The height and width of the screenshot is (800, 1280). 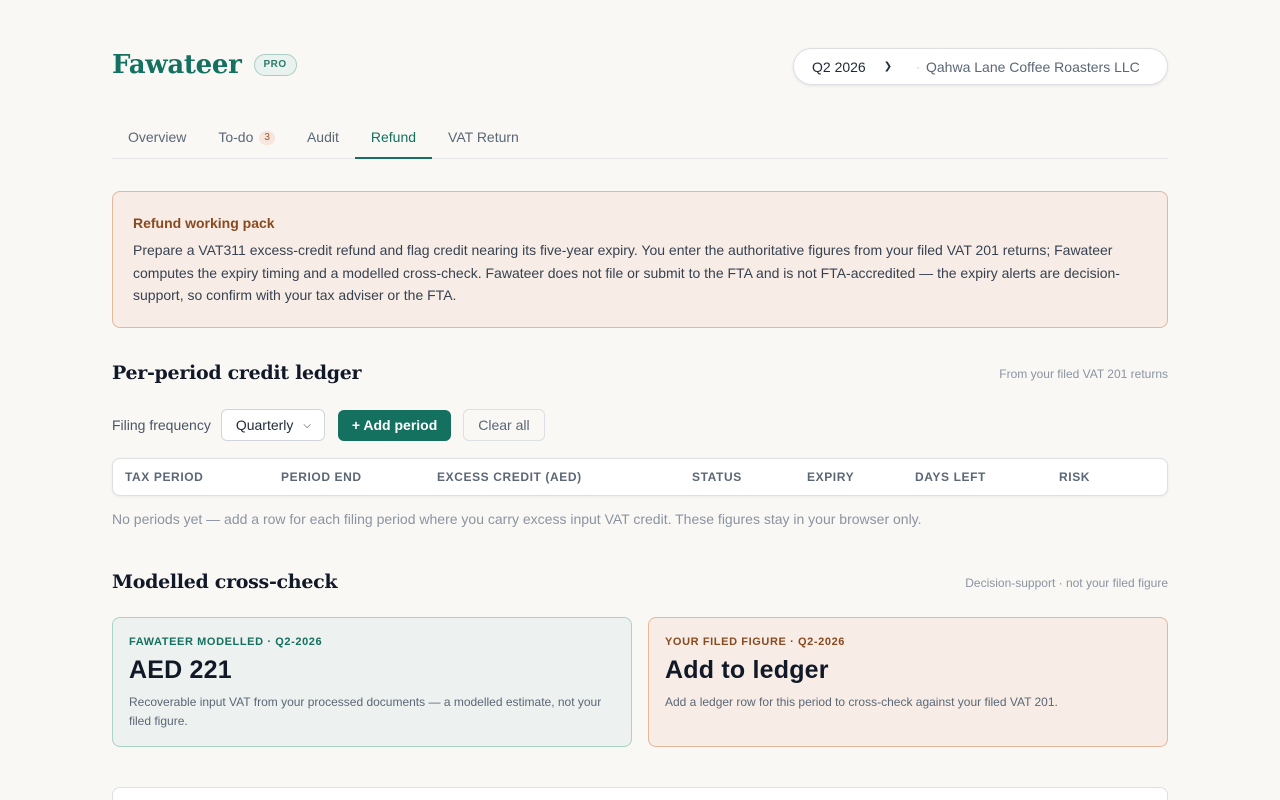 I want to click on column-header-risk: RISK, so click(x=1075, y=477).